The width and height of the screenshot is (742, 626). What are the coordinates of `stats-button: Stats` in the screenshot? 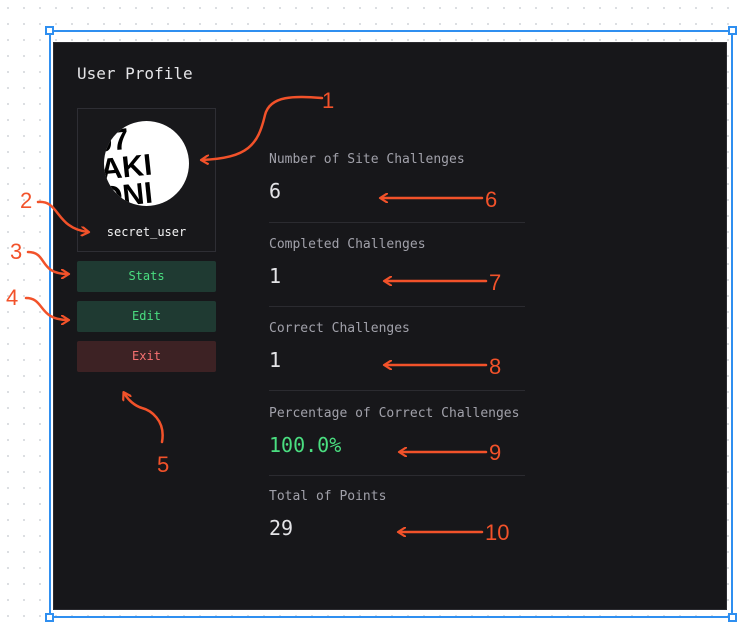 It's located at (146, 276).